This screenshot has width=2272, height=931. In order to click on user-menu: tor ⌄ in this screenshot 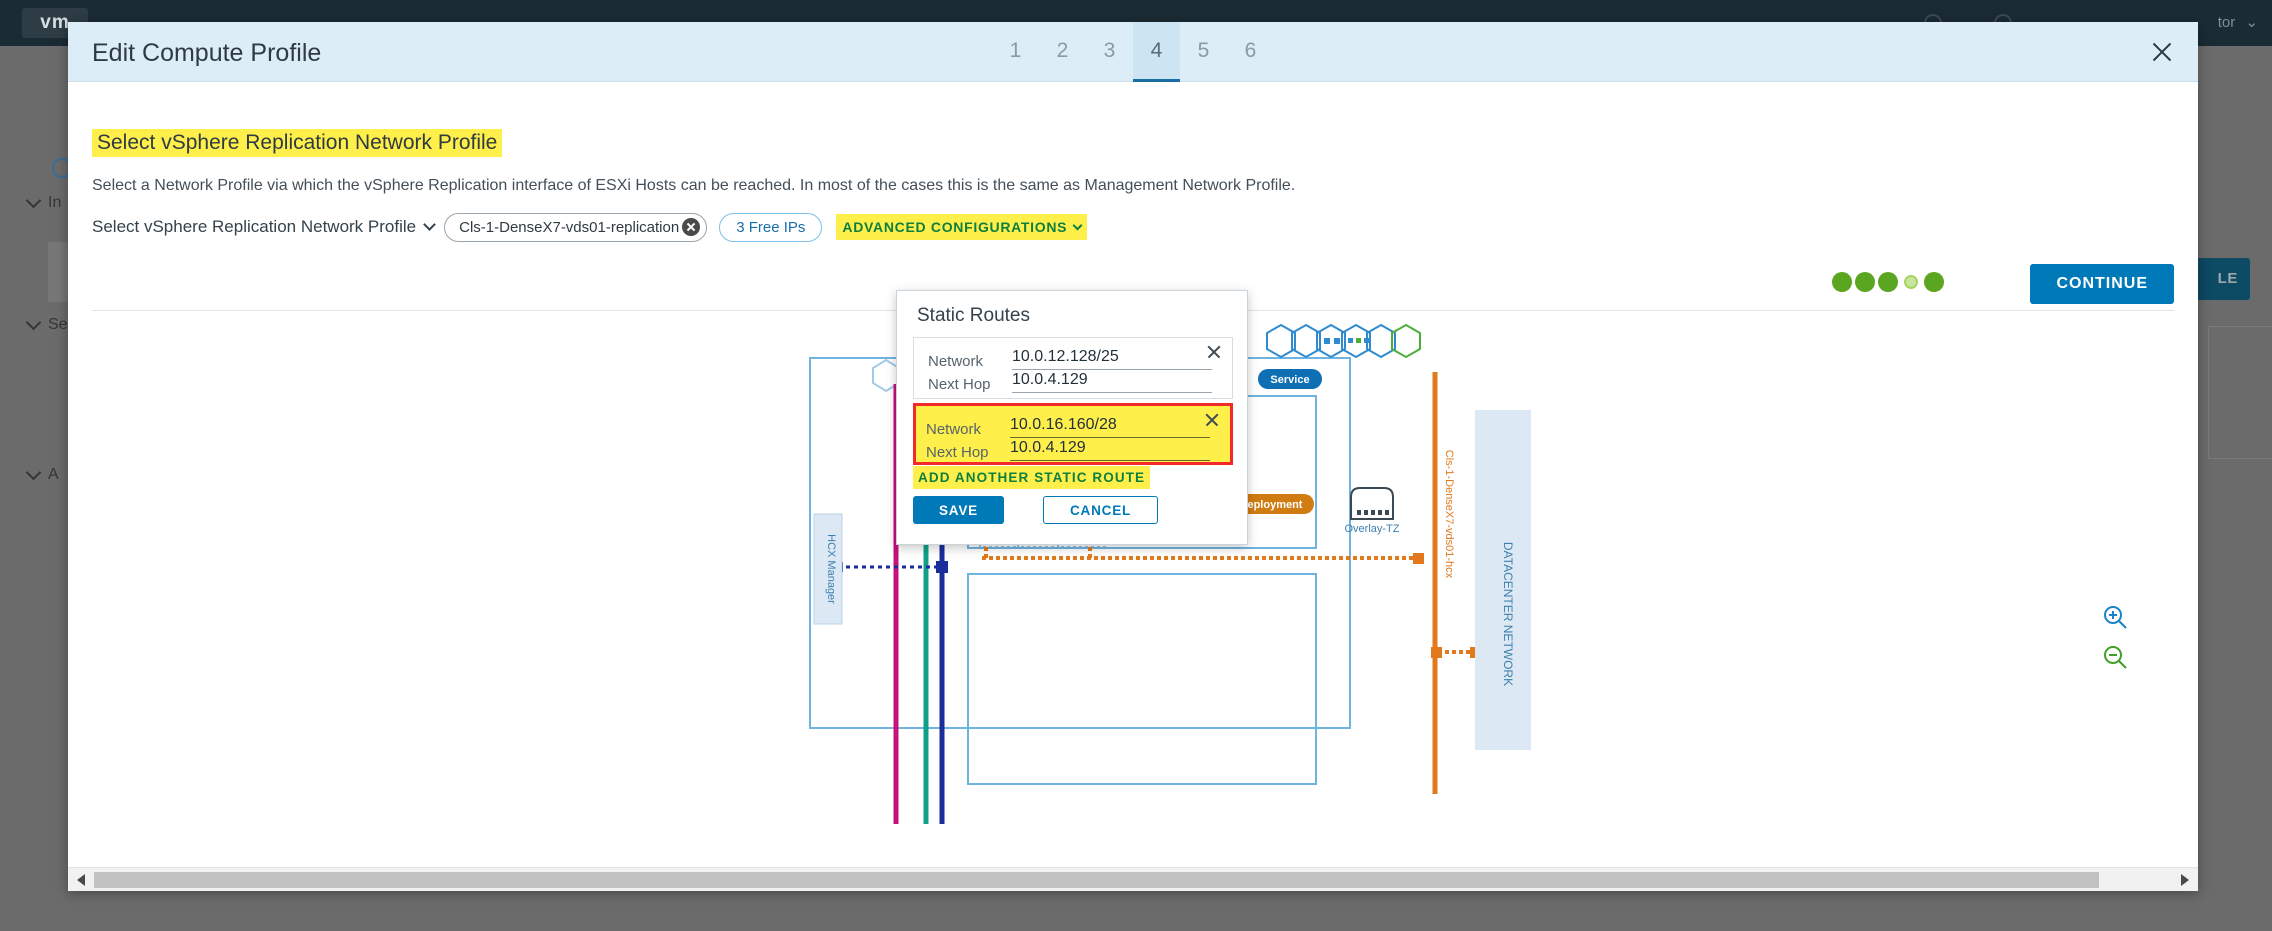, I will do `click(2238, 22)`.